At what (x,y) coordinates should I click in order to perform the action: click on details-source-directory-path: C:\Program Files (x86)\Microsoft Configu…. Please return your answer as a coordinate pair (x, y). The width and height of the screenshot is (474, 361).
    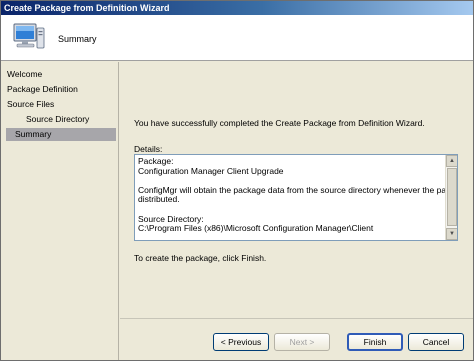
    Looking at the image, I should click on (256, 228).